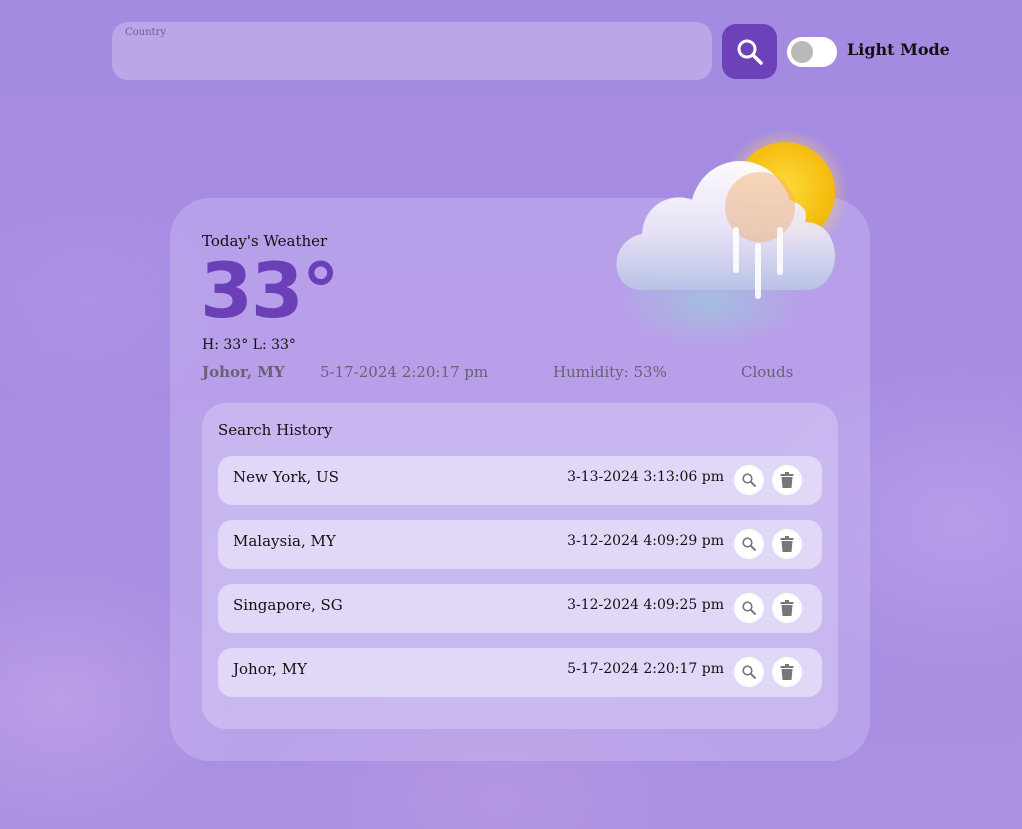 This screenshot has height=829, width=1022. What do you see at coordinates (767, 372) in the screenshot?
I see `weather-condition: Clouds` at bounding box center [767, 372].